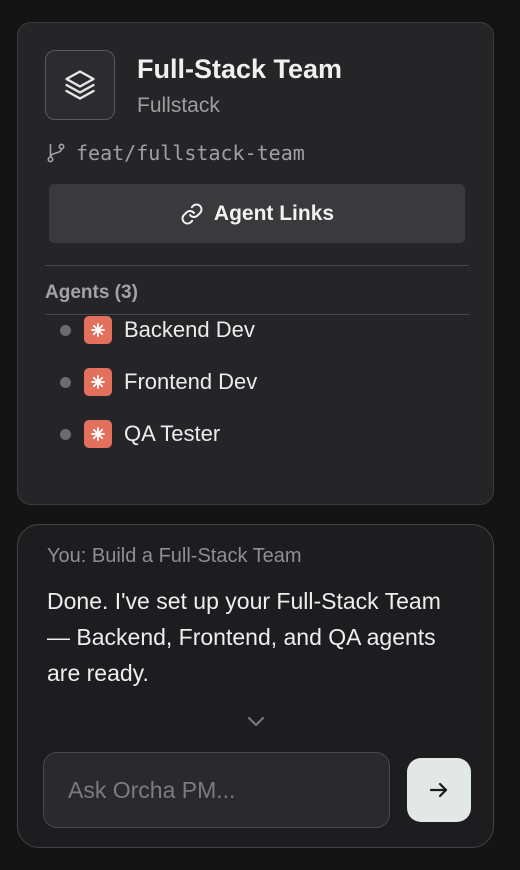  What do you see at coordinates (192, 213) in the screenshot?
I see `link-icon` at bounding box center [192, 213].